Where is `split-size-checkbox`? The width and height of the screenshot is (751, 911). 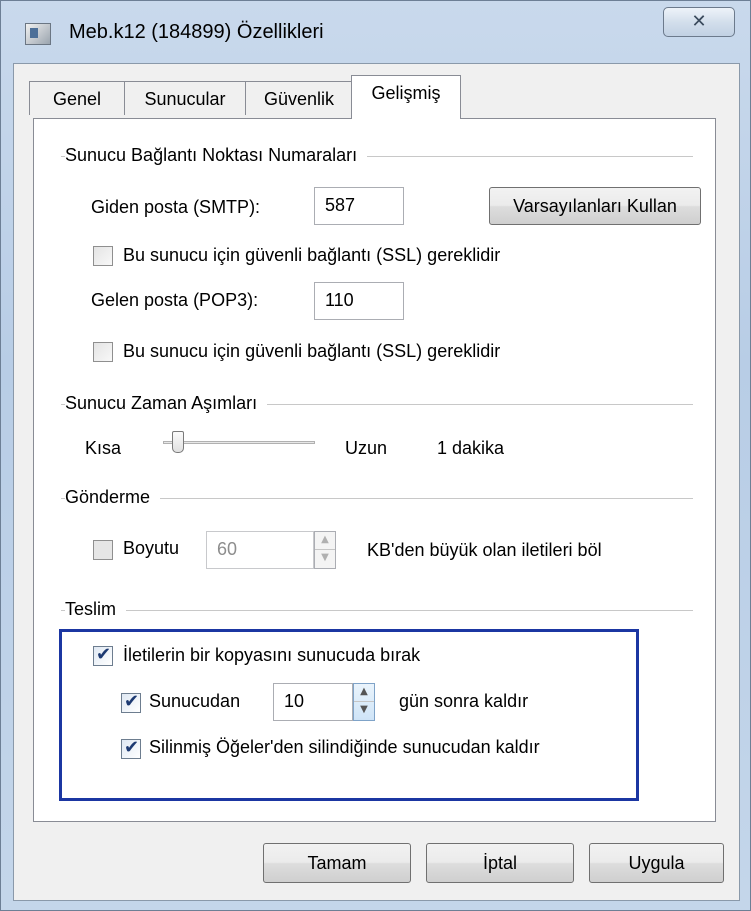 split-size-checkbox is located at coordinates (103, 550).